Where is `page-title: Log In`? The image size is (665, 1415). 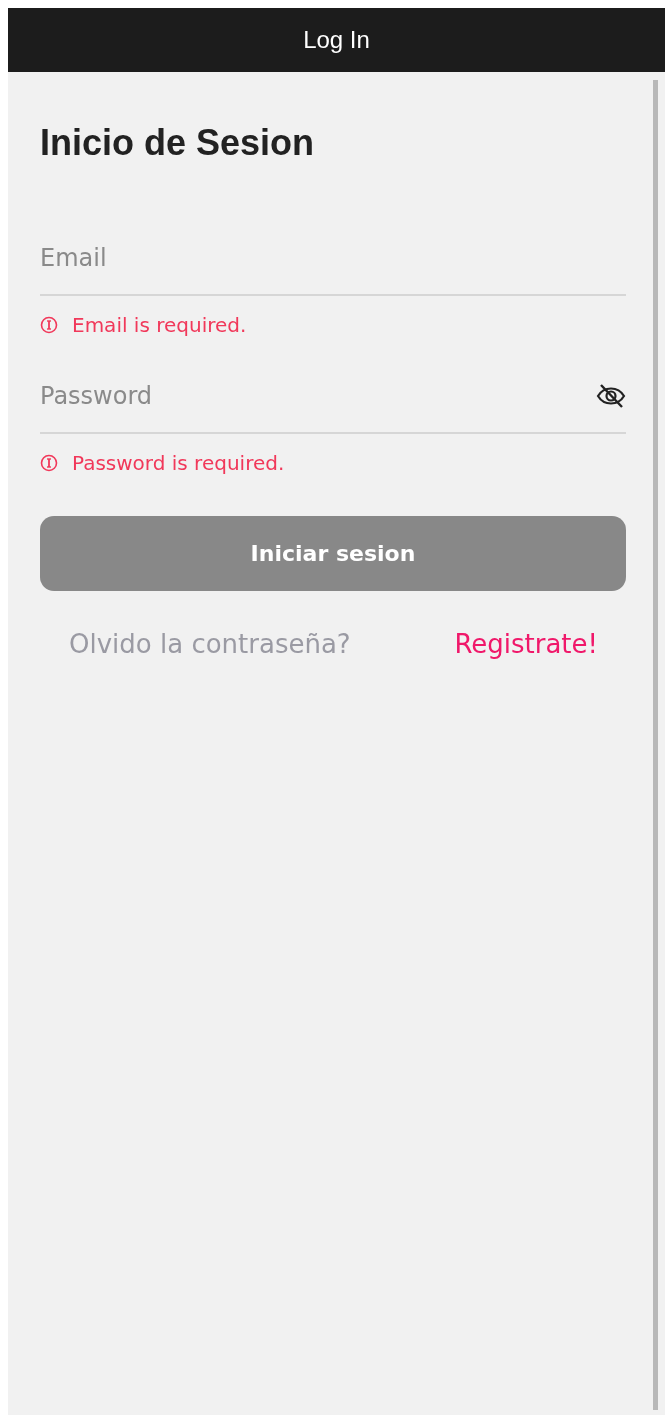
page-title: Log In is located at coordinates (336, 40).